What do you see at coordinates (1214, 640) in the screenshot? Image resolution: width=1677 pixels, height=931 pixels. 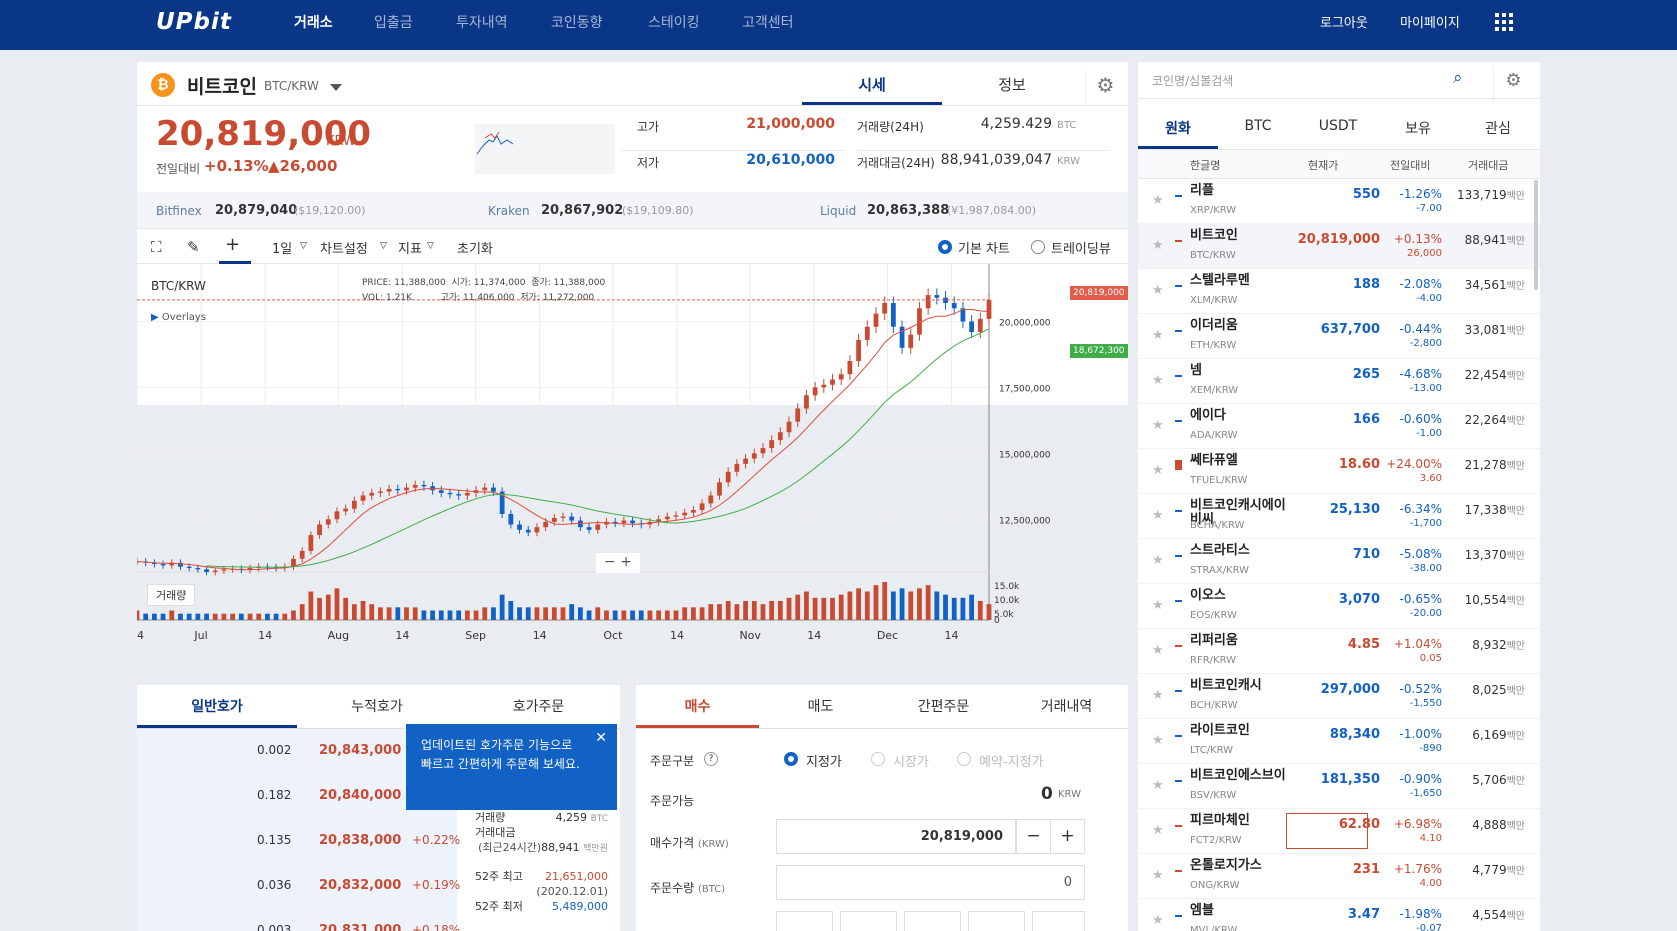 I see `coin-name: 리퍼리움` at bounding box center [1214, 640].